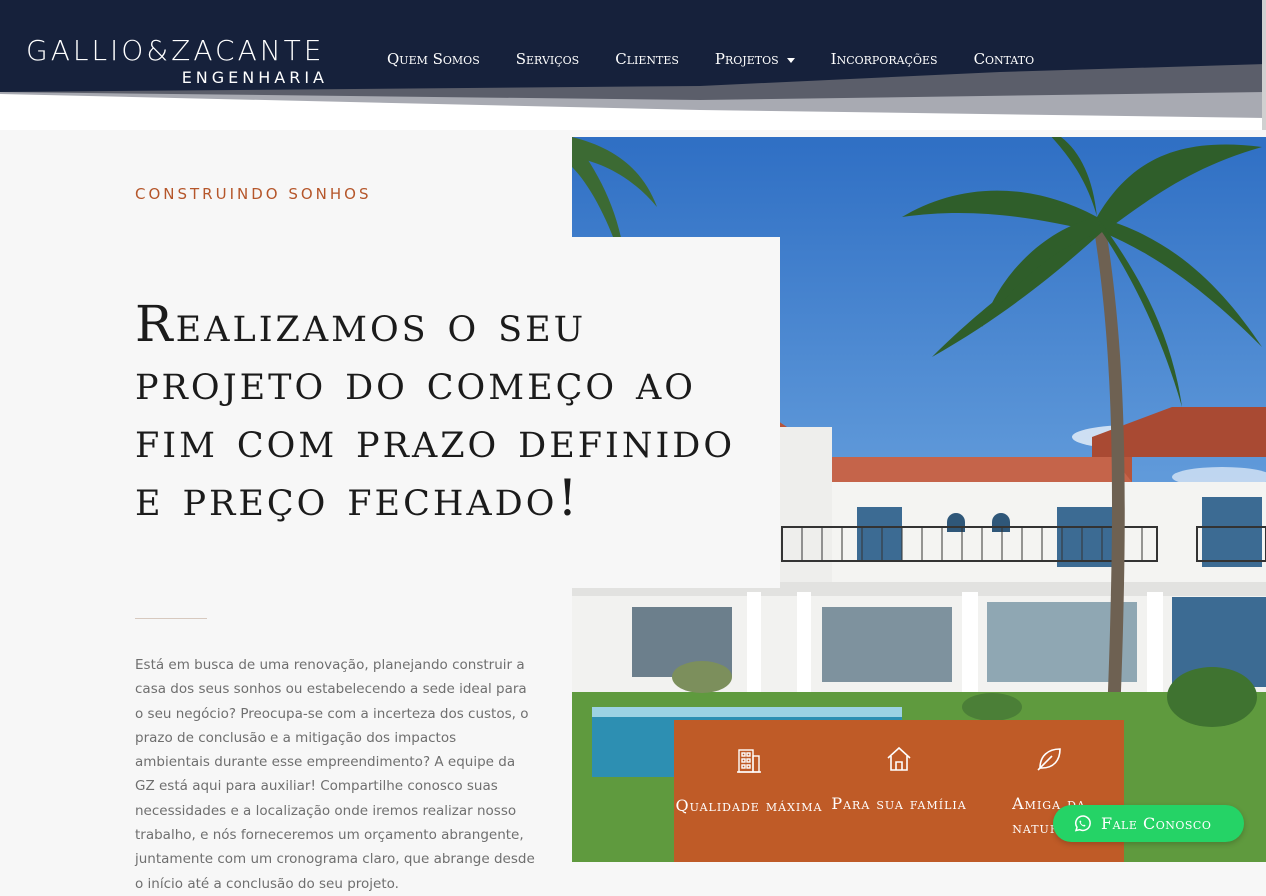  Describe the element at coordinates (746, 59) in the screenshot. I see `nav-label: Projetos` at that location.